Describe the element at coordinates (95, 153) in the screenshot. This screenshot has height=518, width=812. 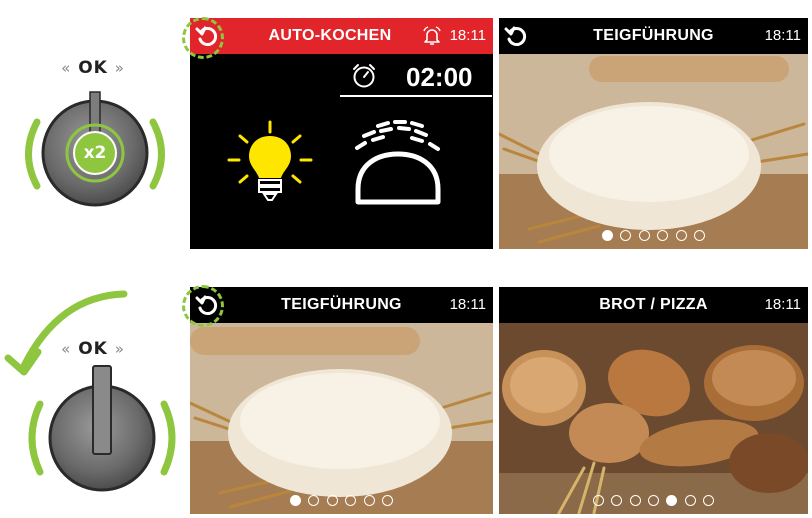
I see `double-press-badge: x2` at that location.